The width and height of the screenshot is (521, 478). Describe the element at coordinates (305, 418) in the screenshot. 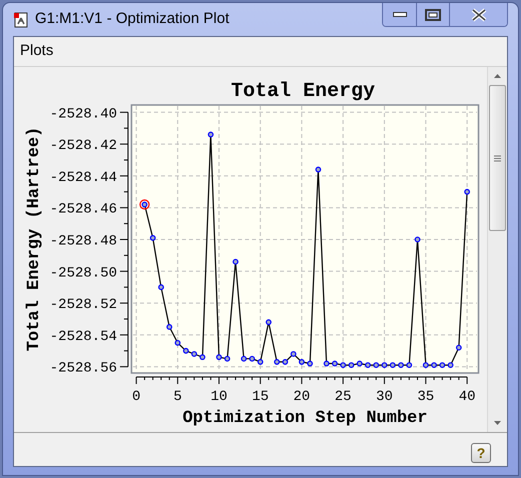

I see `x-axis-title: Optimization Step Number` at that location.